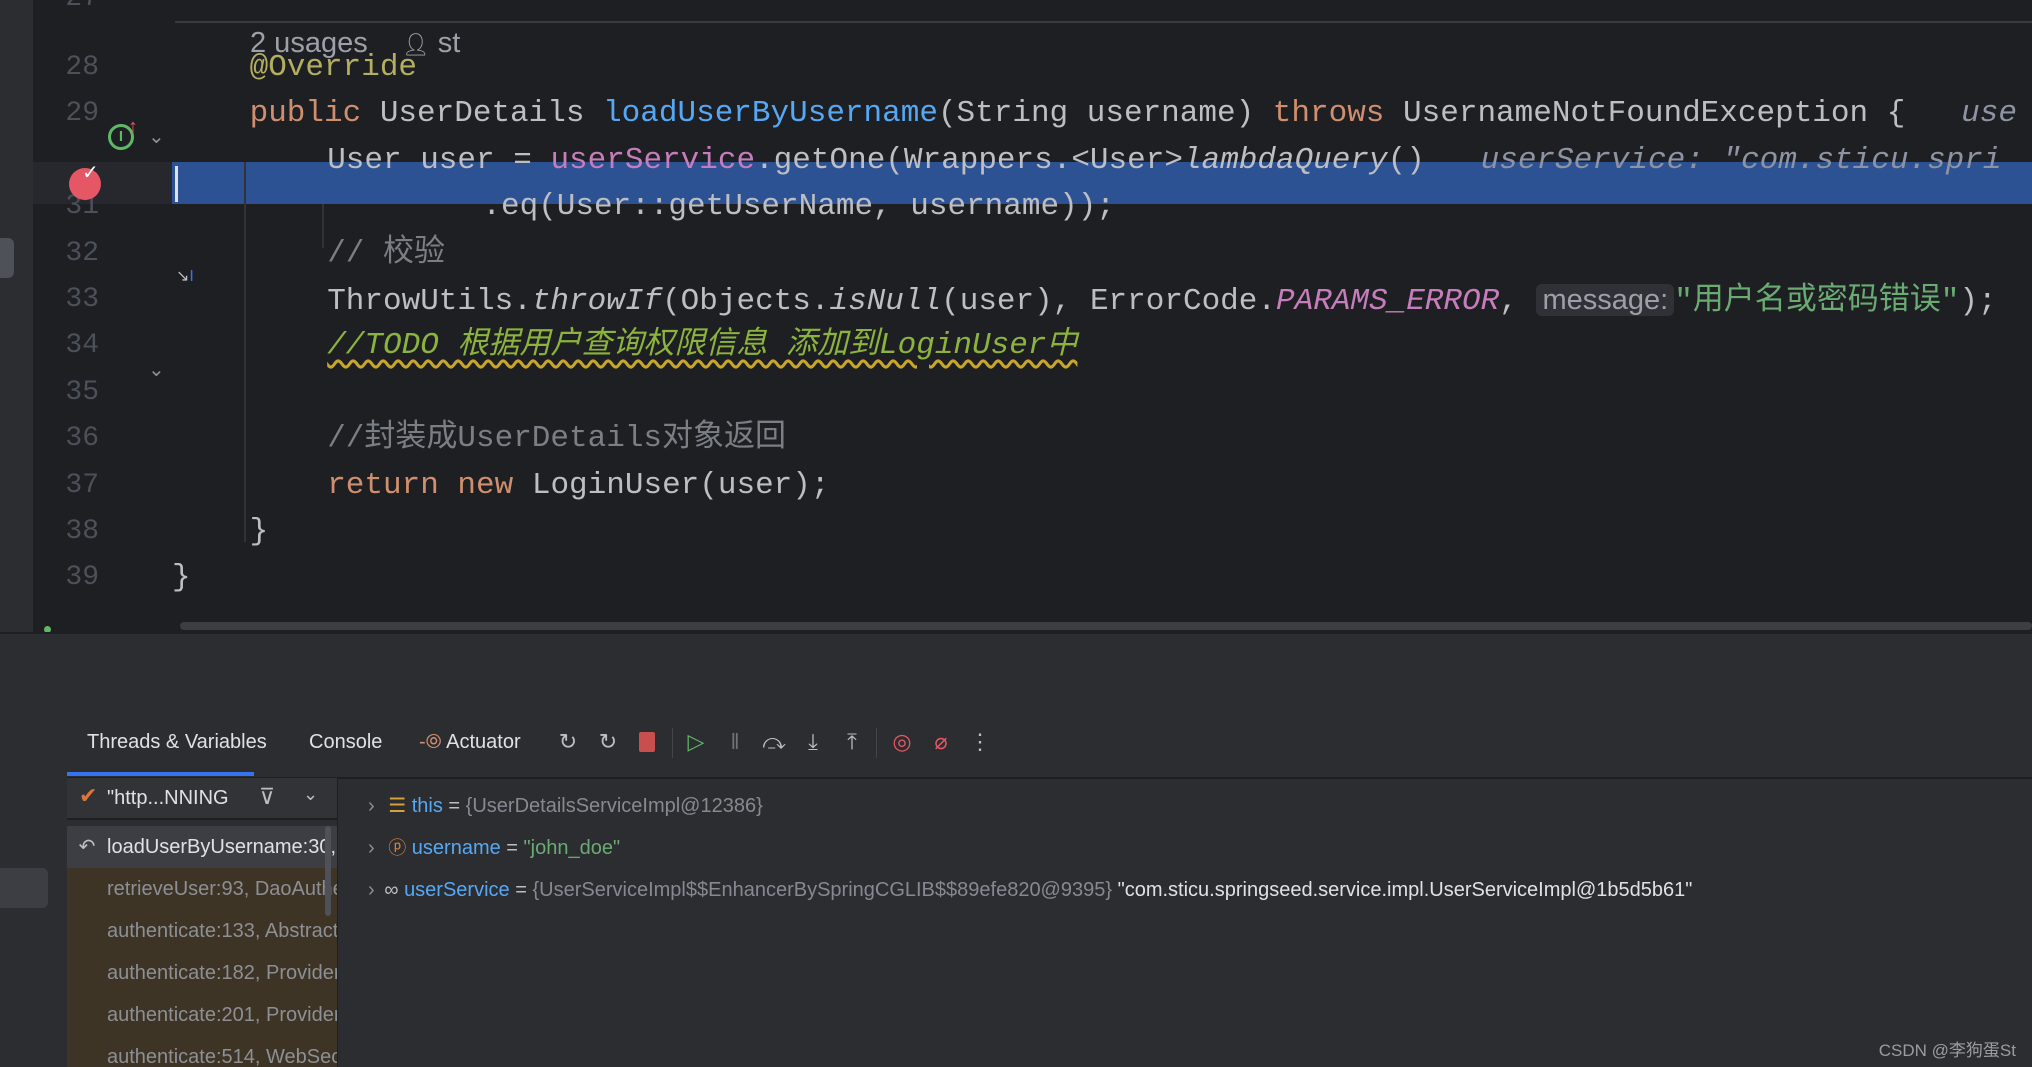  I want to click on code-line: .eq(User::getUserName, username));, so click(798, 207).